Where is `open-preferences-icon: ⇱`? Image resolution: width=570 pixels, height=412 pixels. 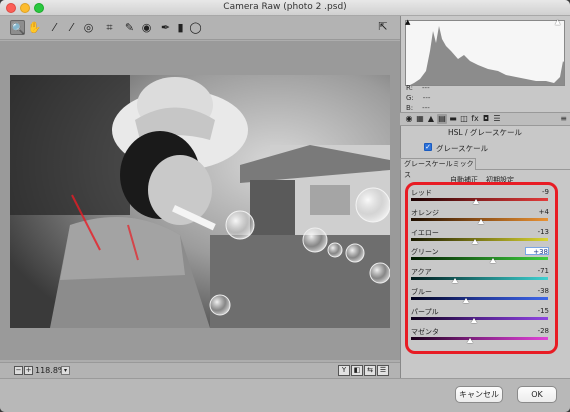 open-preferences-icon: ⇱ is located at coordinates (383, 27).